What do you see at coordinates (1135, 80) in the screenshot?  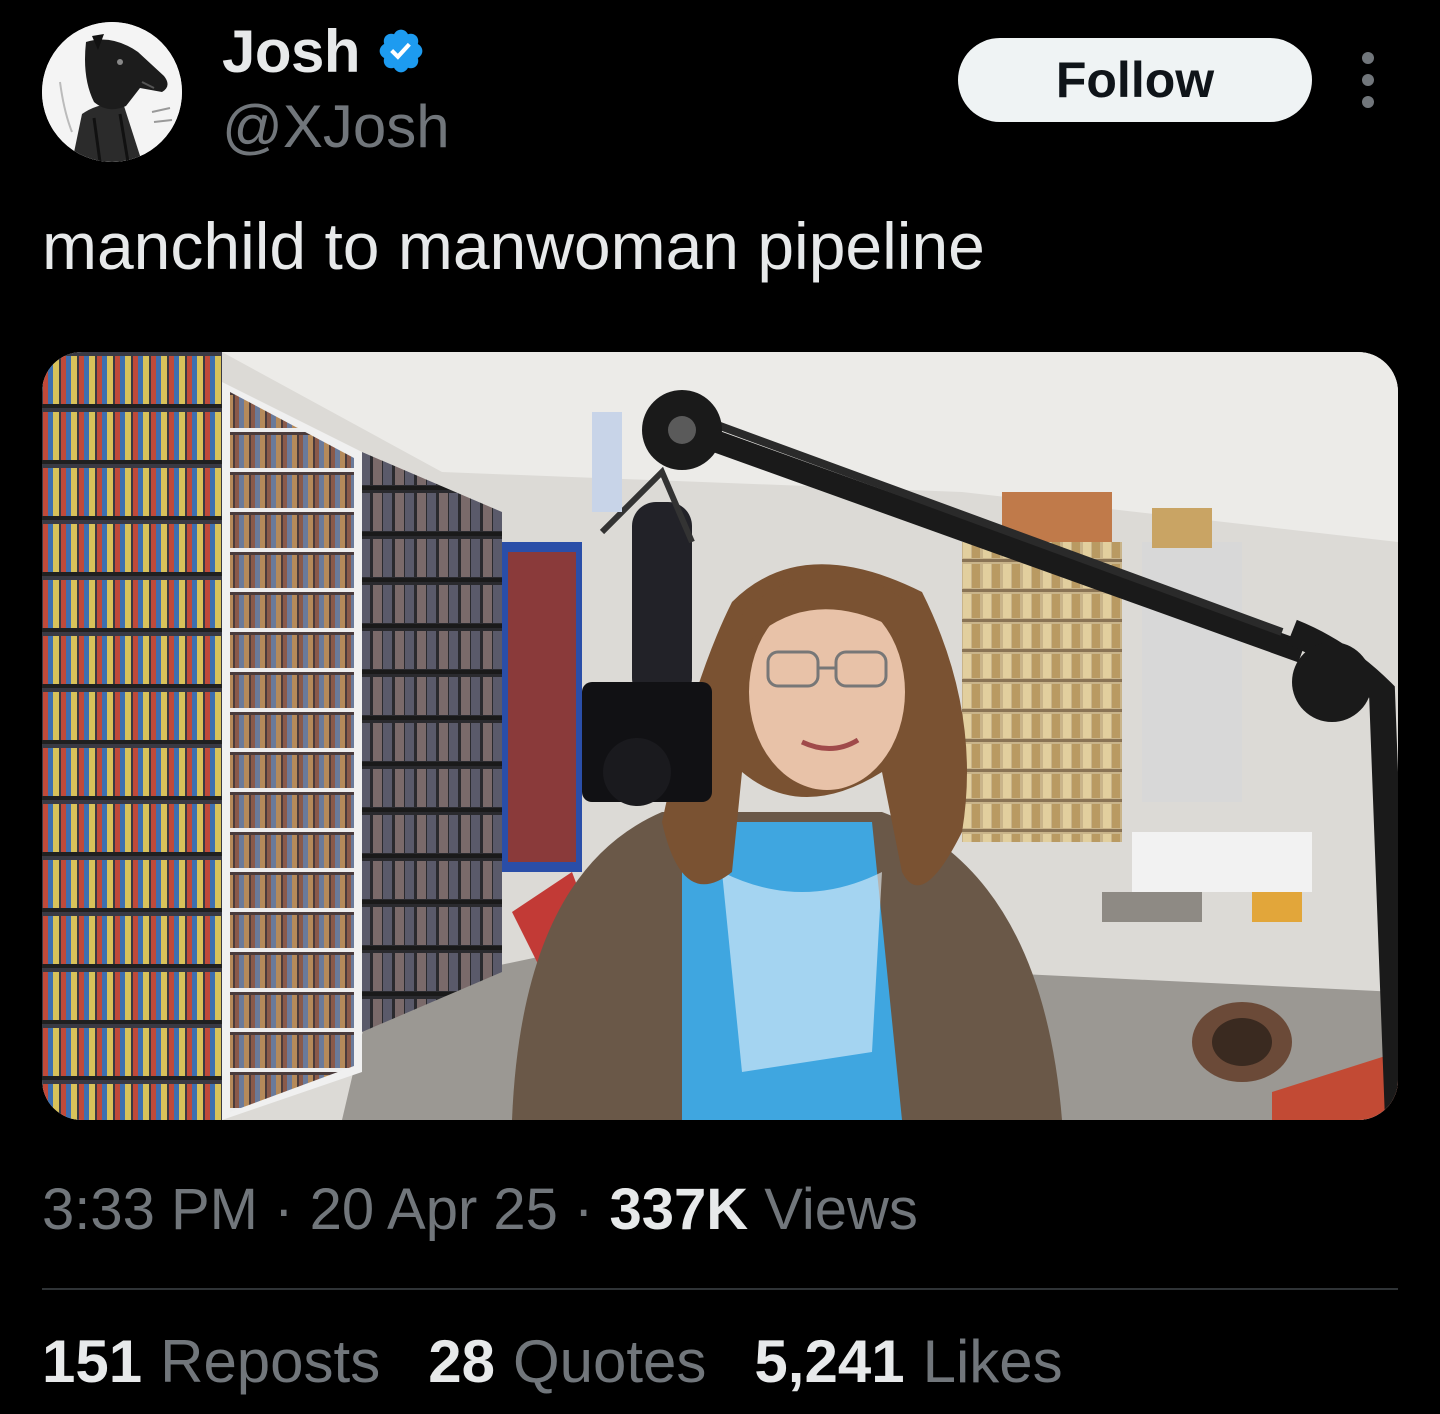 I see `follow-button: Follow` at bounding box center [1135, 80].